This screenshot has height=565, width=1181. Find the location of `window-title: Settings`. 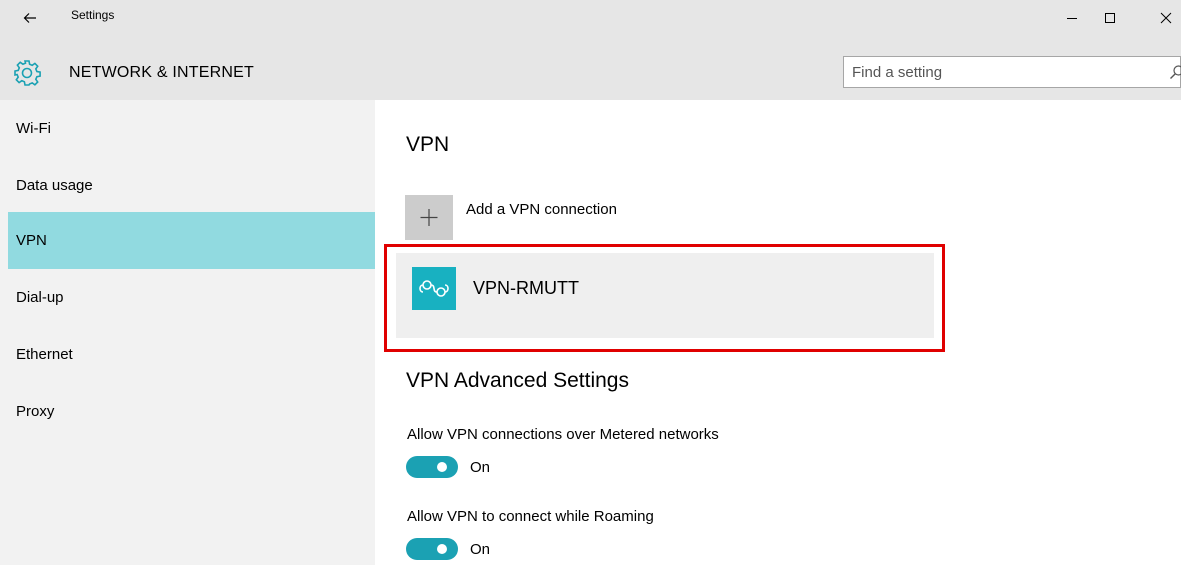

window-title: Settings is located at coordinates (93, 15).